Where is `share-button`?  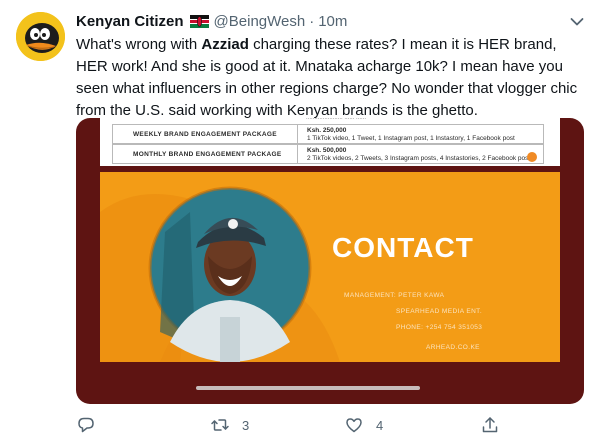
share-button is located at coordinates (490, 425).